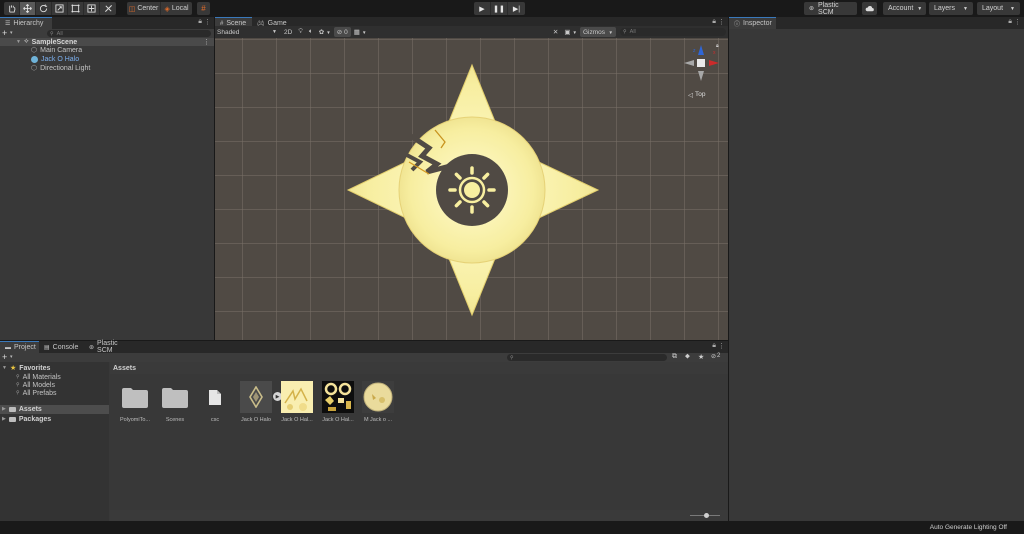 Image resolution: width=1024 pixels, height=534 pixels. Describe the element at coordinates (951, 8) in the screenshot. I see `layers-dropdown: Layers ▼` at that location.